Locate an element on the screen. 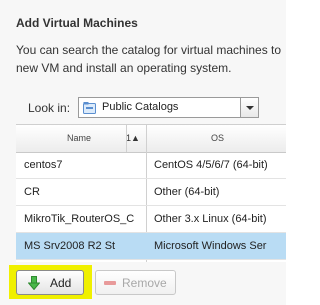  look-in-select: Public Catalogs is located at coordinates (168, 107).